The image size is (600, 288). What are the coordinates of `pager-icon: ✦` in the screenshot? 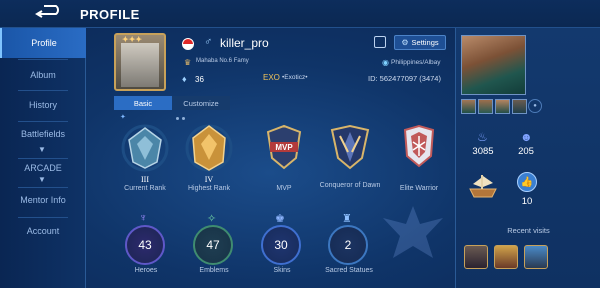 It's located at (123, 117).